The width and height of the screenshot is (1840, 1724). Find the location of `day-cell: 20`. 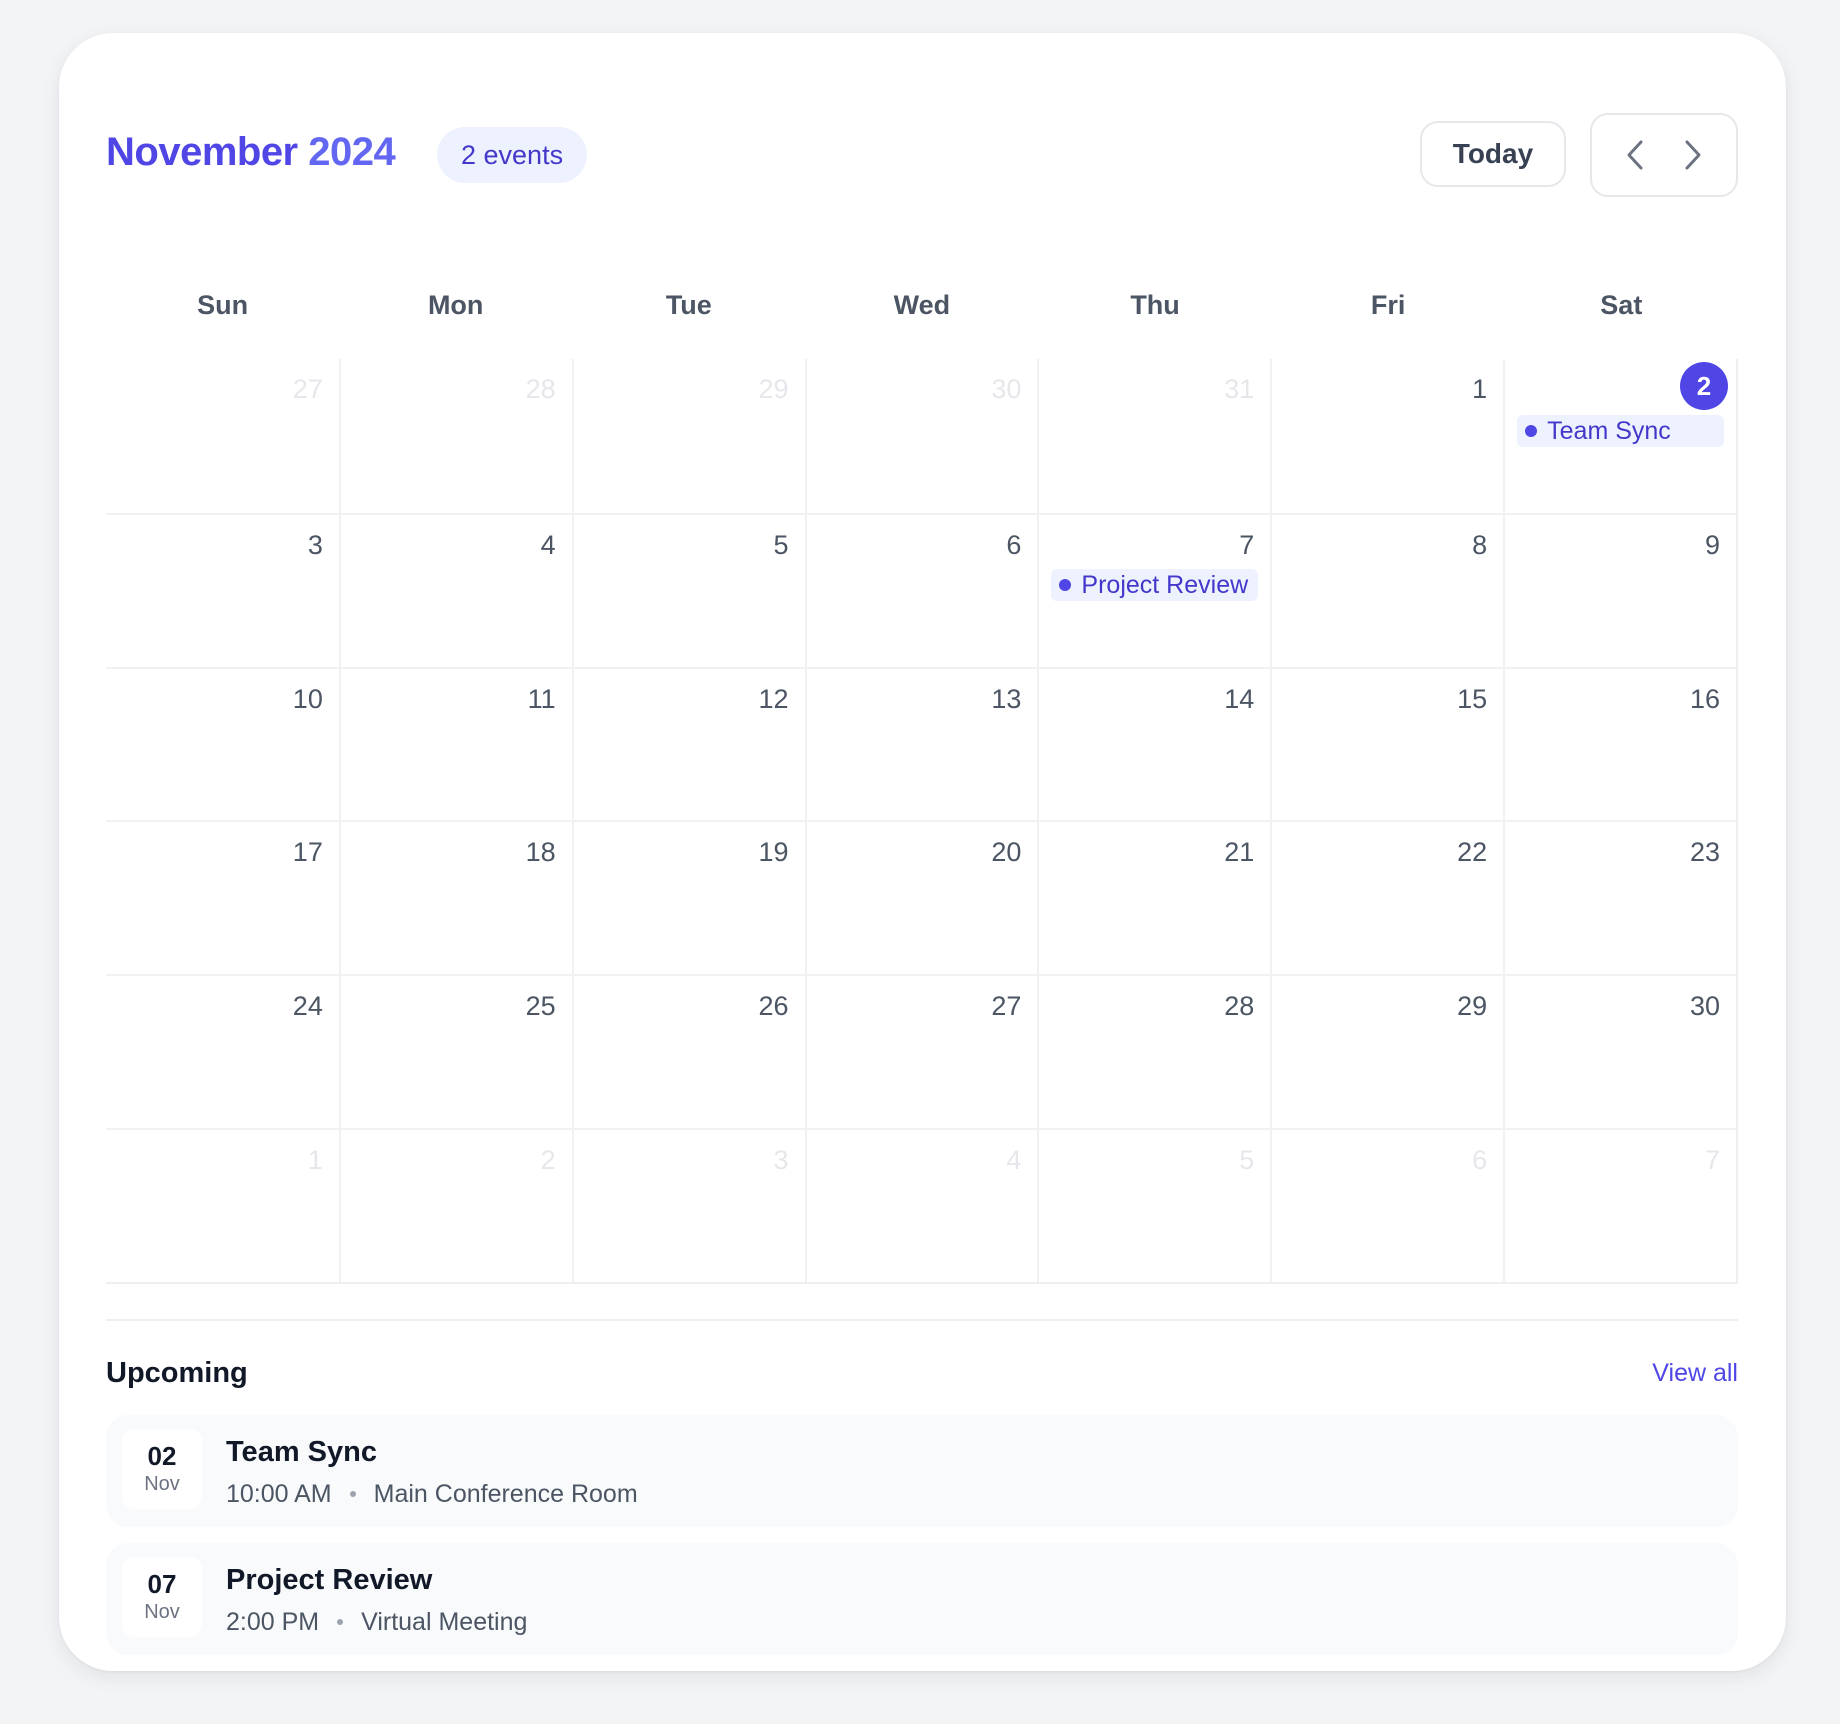

day-cell: 20 is located at coordinates (921, 897).